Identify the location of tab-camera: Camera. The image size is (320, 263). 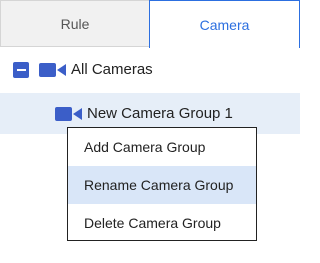
(224, 24).